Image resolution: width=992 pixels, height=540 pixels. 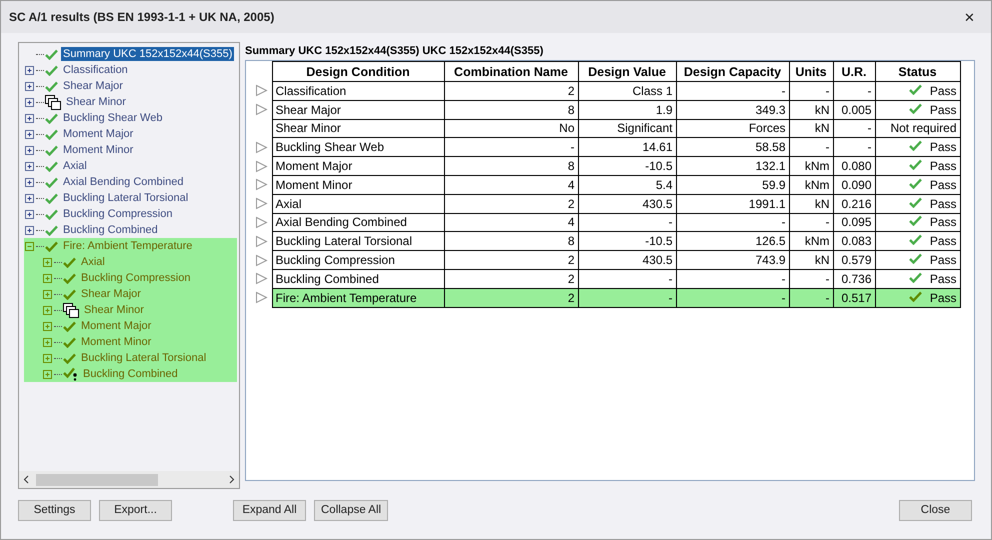 I want to click on table-cell: 0.080, so click(x=854, y=166).